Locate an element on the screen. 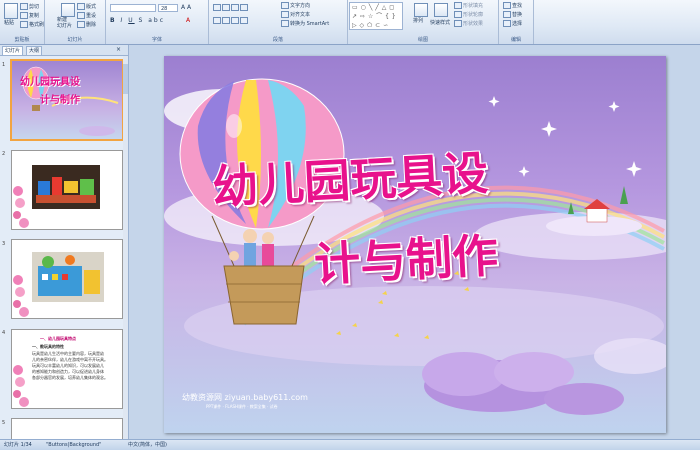 The height and width of the screenshot is (450, 700). slide-title-line2: 计与制作 is located at coordinates (406, 257).